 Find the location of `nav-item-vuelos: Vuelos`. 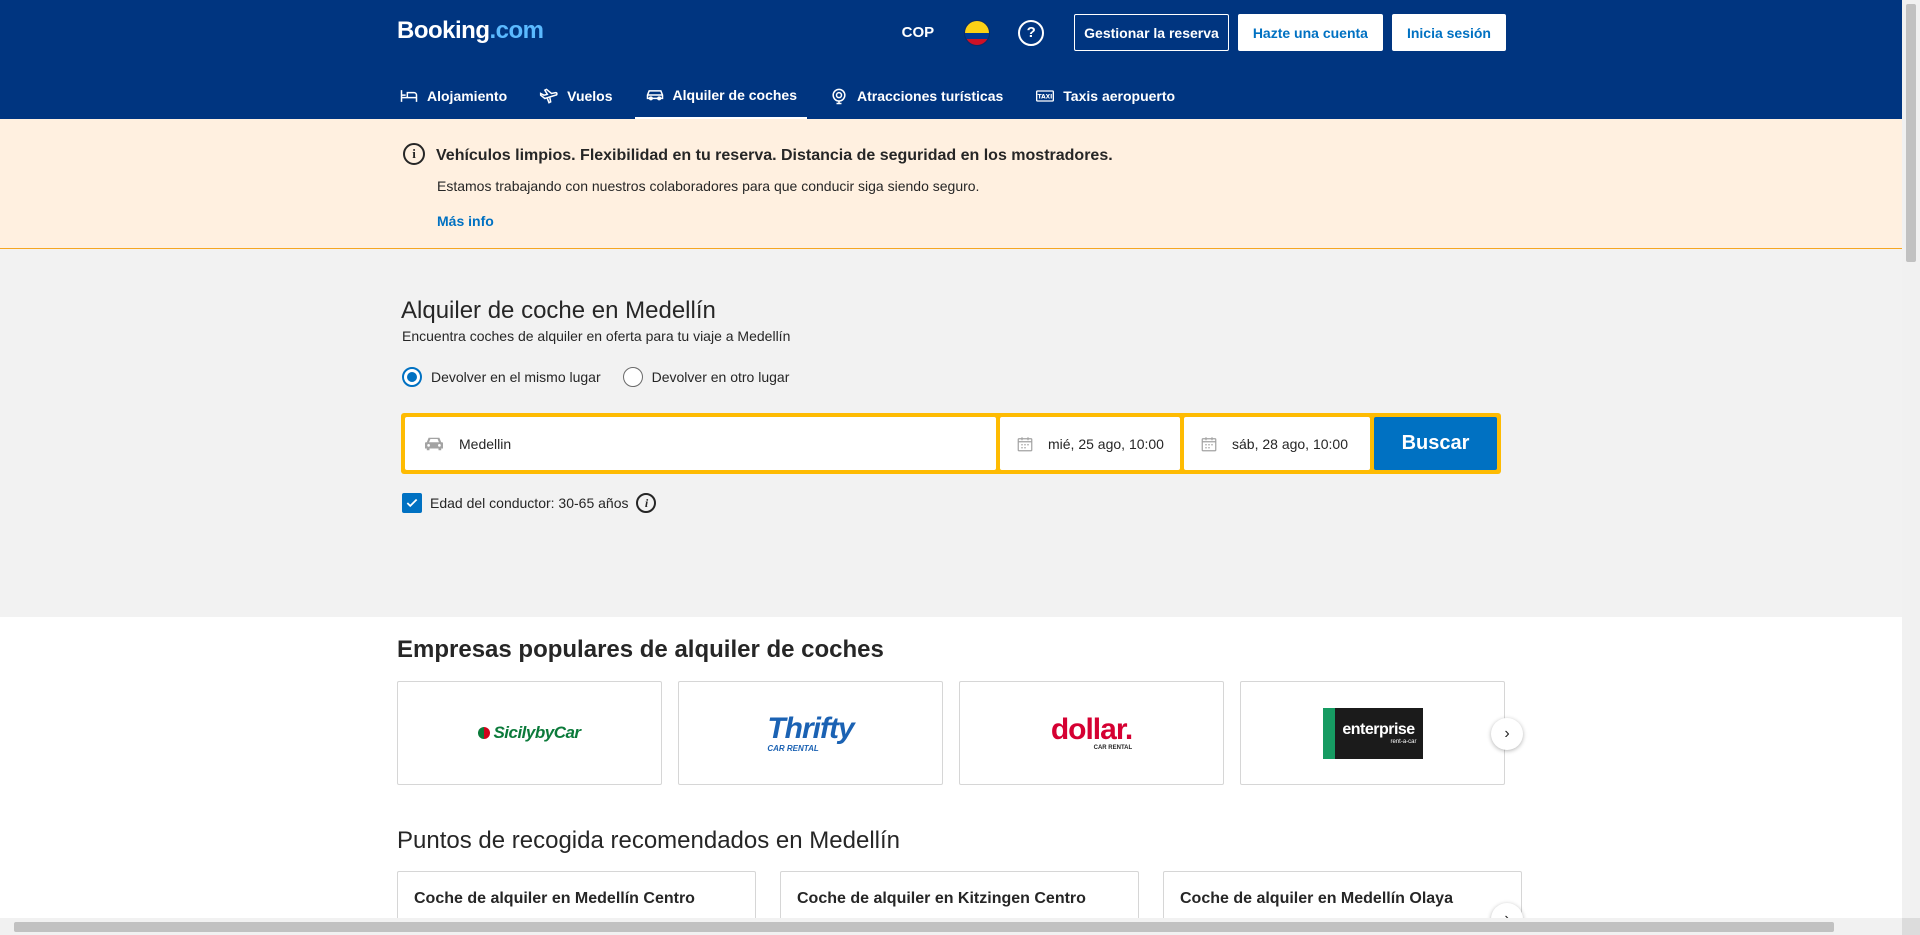

nav-item-vuelos: Vuelos is located at coordinates (575, 95).